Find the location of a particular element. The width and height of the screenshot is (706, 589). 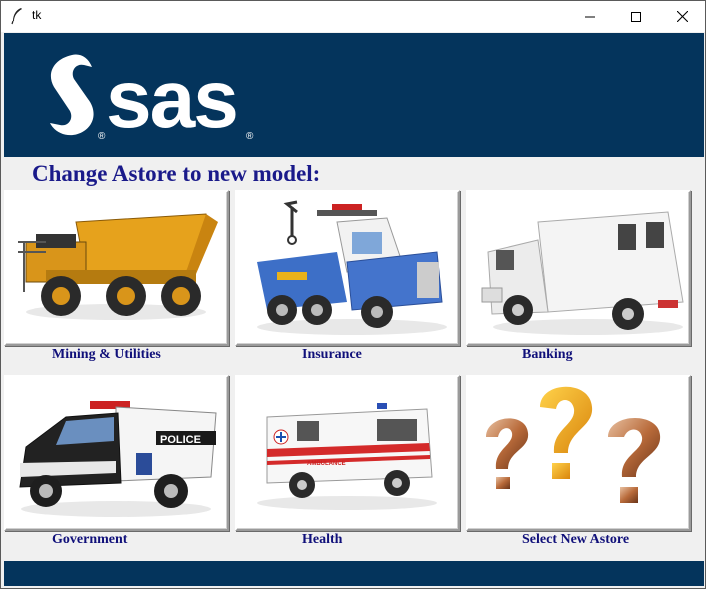

armored-truck-icon is located at coordinates (582, 273).